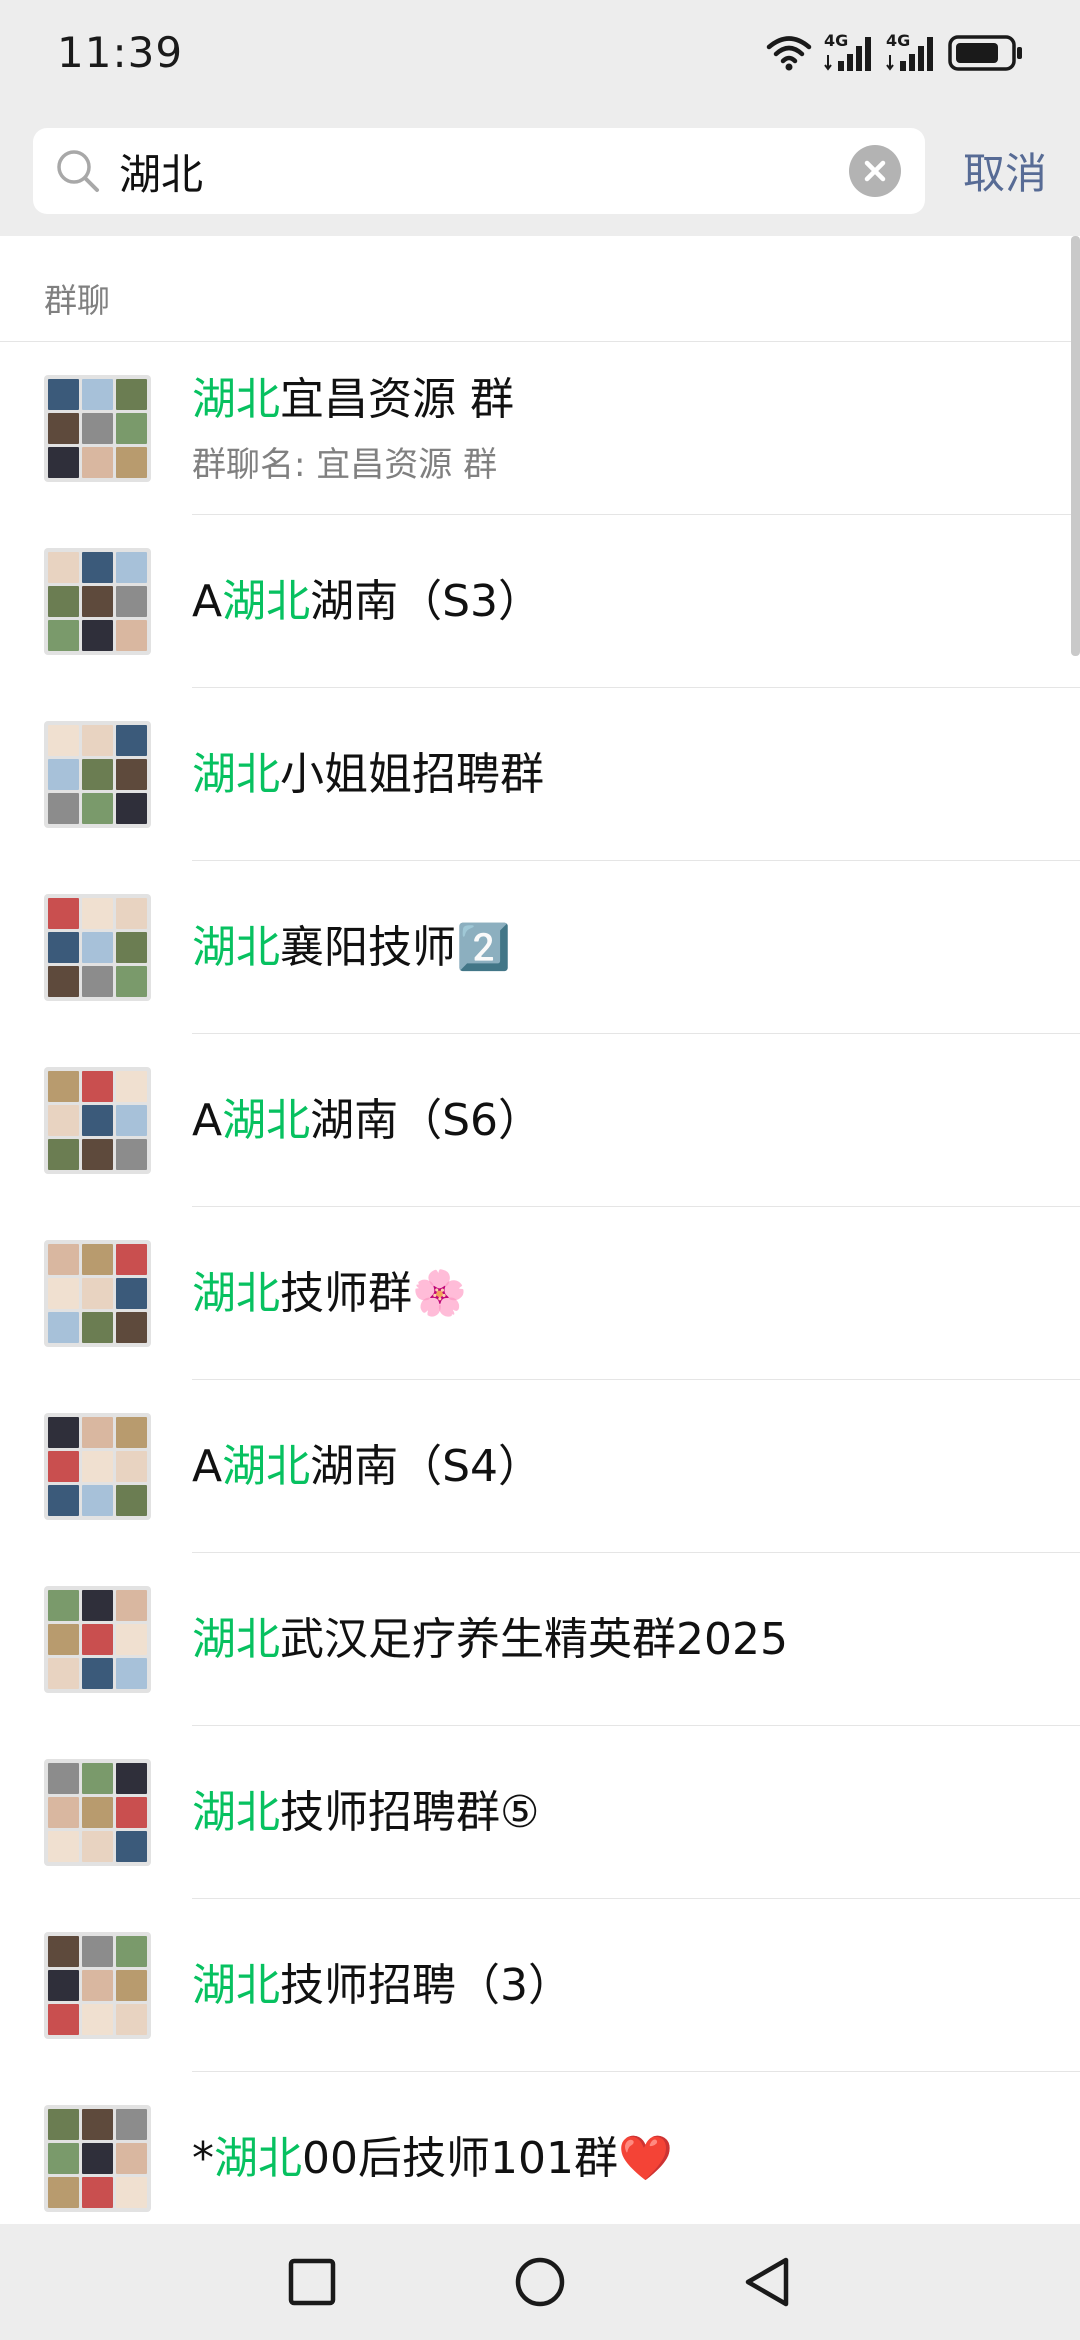  I want to click on list-item: 湖北小姐姐招聘群, so click(540, 774).